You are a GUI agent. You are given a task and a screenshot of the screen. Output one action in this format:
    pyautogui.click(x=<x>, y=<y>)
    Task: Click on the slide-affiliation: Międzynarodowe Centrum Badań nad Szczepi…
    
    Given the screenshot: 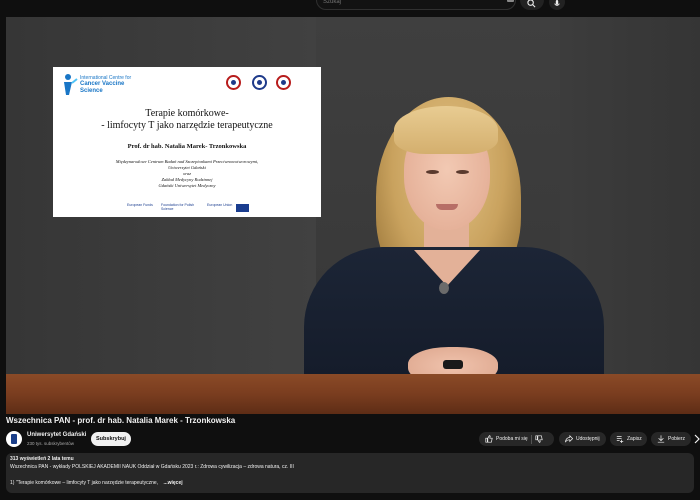 What is the action you would take?
    pyautogui.click(x=187, y=174)
    